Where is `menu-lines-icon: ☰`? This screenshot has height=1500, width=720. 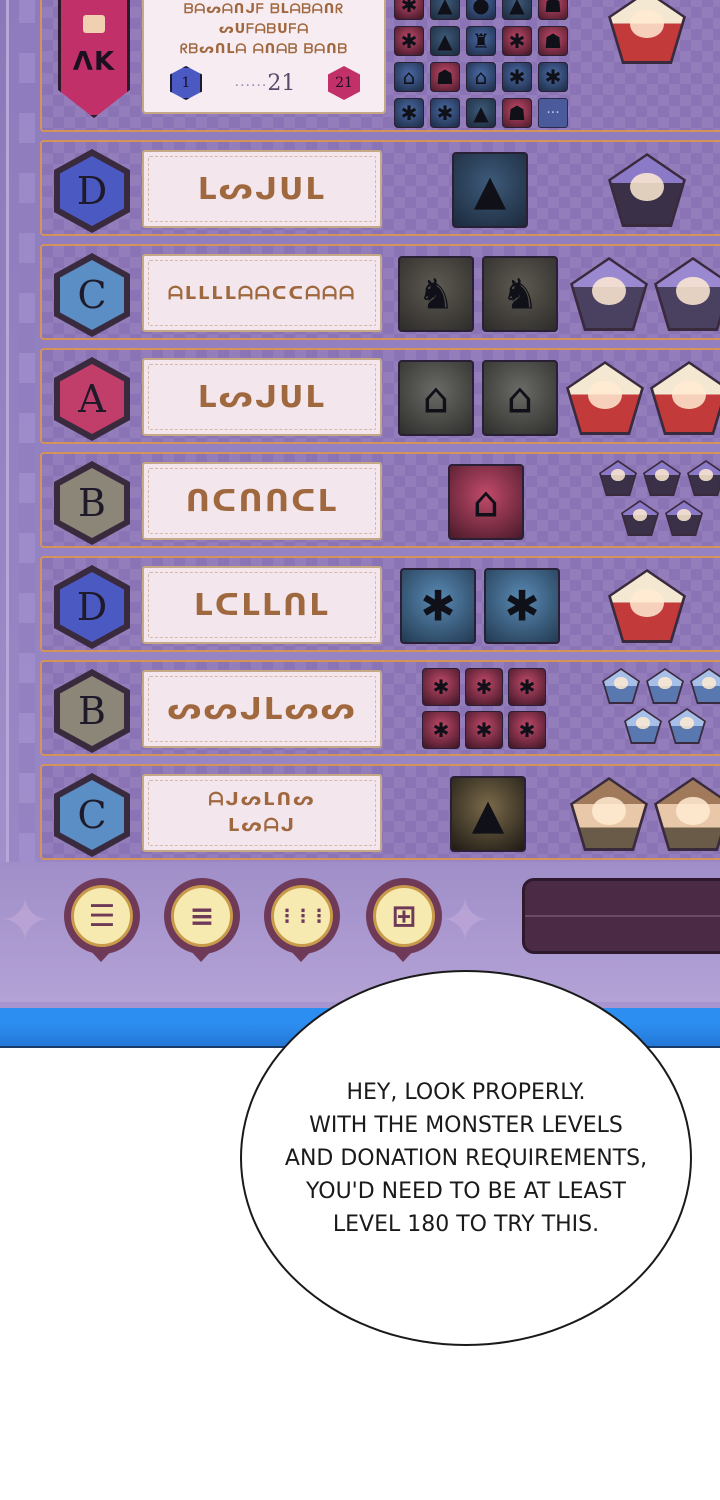
menu-lines-icon: ☰ is located at coordinates (102, 916).